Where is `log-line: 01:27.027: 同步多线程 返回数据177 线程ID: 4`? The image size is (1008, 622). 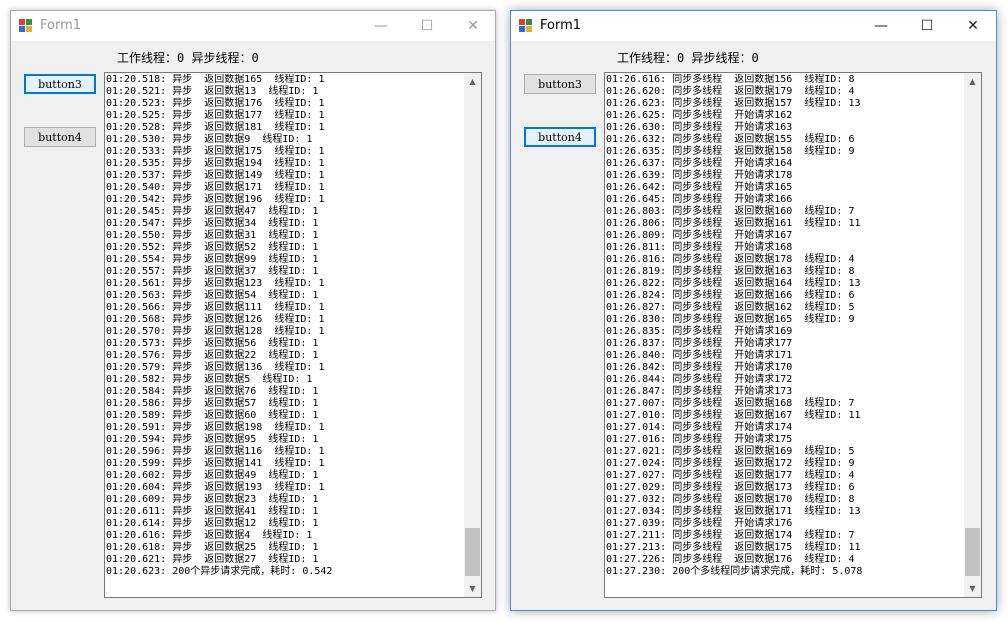
log-line: 01:27.027: 同步多线程 返回数据177 线程ID: 4 is located at coordinates (730, 475).